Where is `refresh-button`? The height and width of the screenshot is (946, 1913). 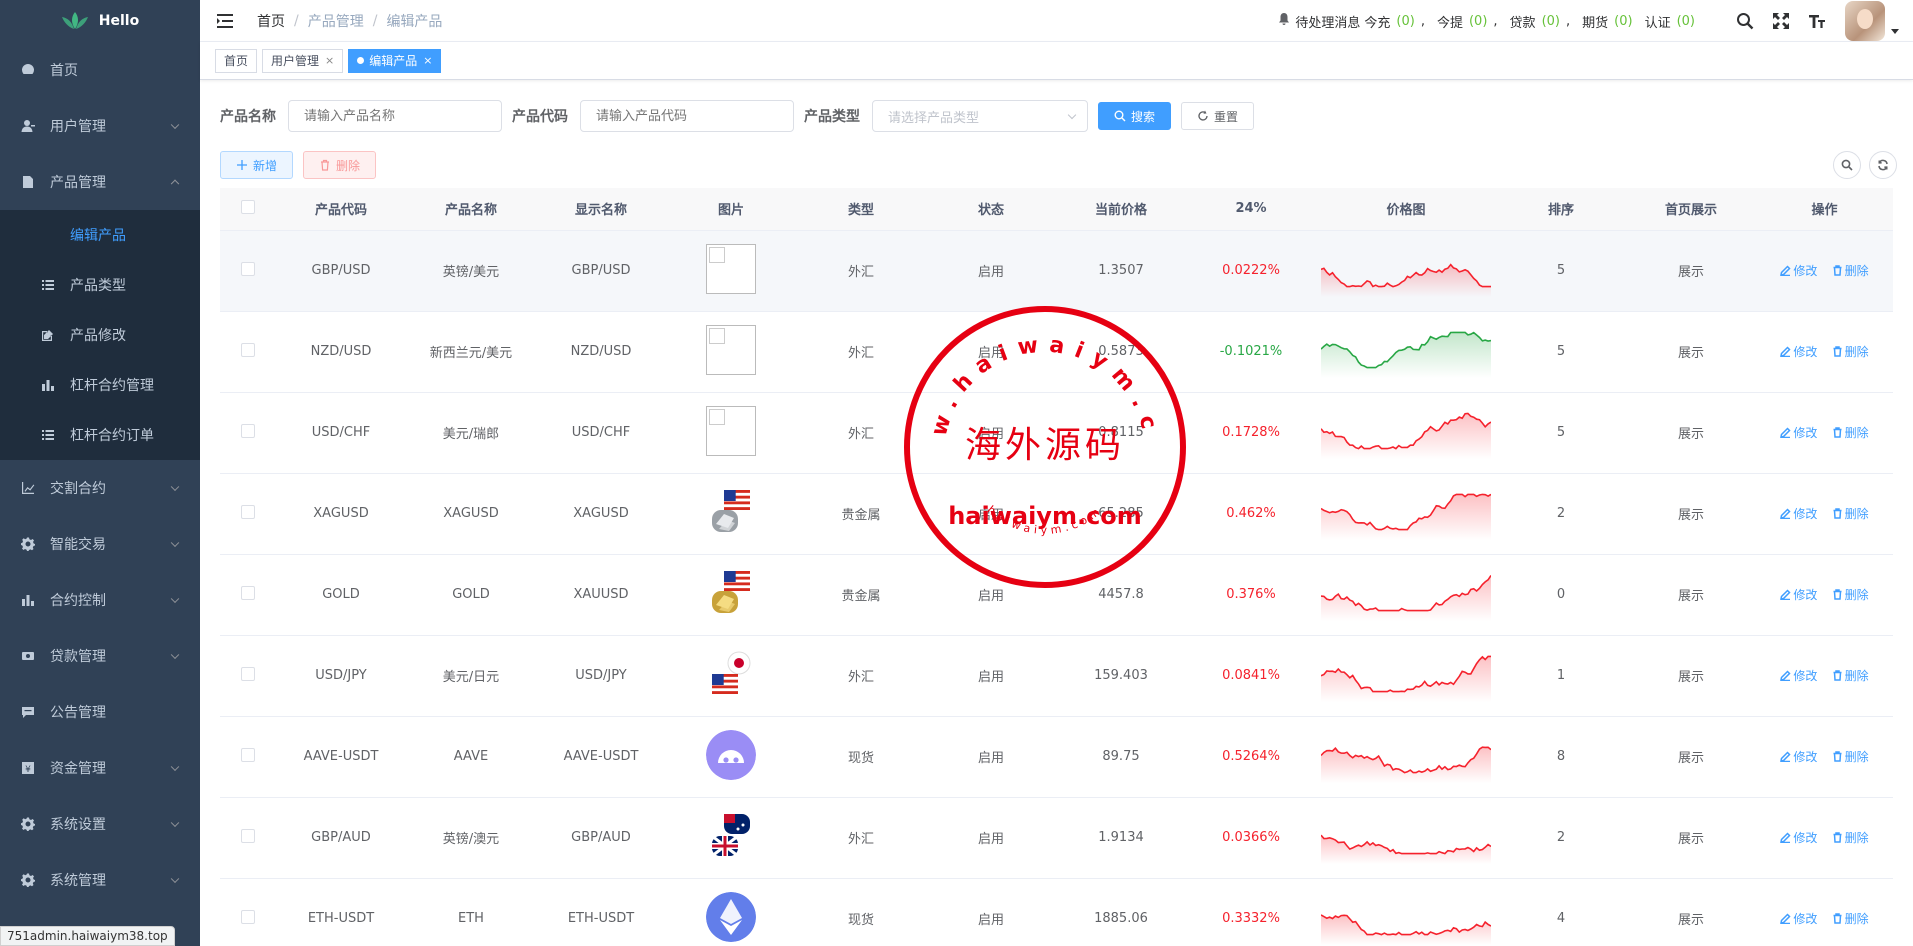
refresh-button is located at coordinates (1883, 165).